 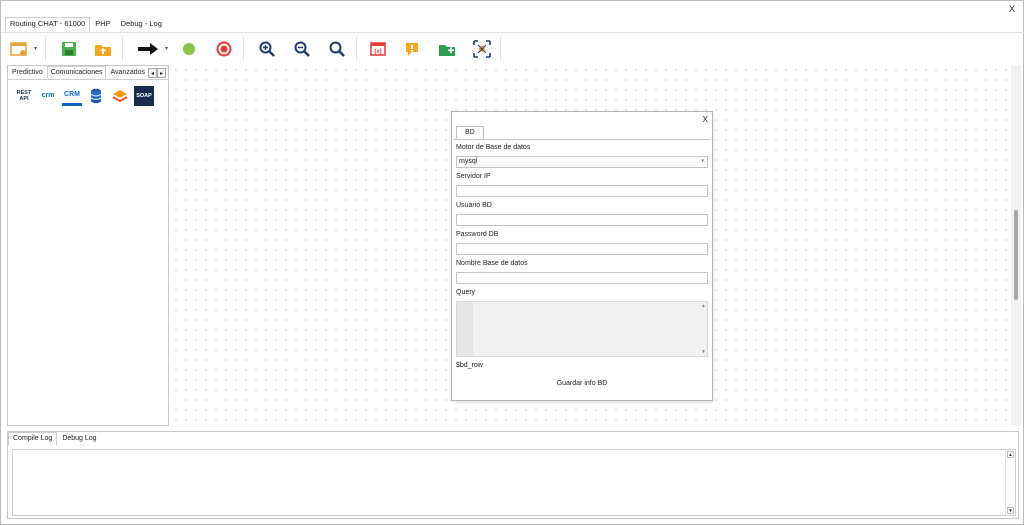 What do you see at coordinates (493, 147) in the screenshot?
I see `engine-label: Motor de Base de datos` at bounding box center [493, 147].